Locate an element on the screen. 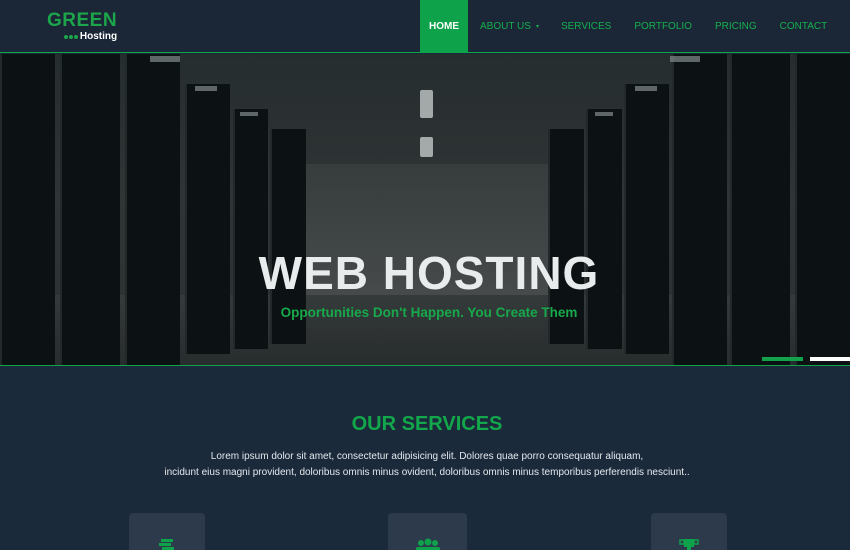 Image resolution: width=850 pixels, height=550 pixels. chevron-down-icon: ▾ is located at coordinates (537, 27).